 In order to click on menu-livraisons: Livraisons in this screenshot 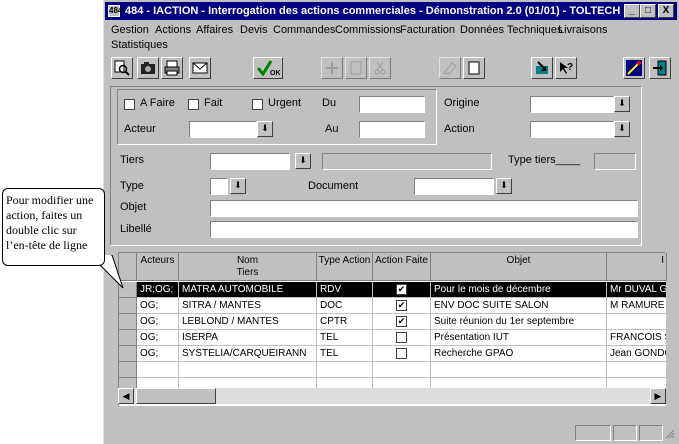, I will do `click(583, 30)`.